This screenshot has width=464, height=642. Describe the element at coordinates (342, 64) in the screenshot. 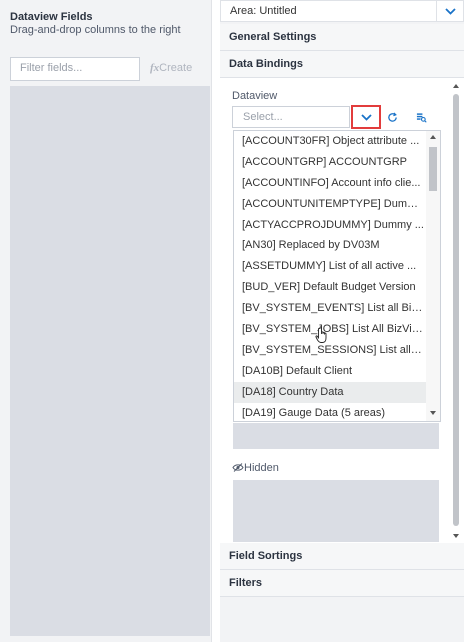

I see `data-bindings-header: Data Bindings` at that location.